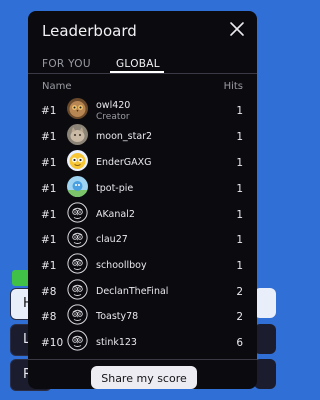 Image resolution: width=320 pixels, height=400 pixels. I want to click on username: schoollboy, so click(121, 265).